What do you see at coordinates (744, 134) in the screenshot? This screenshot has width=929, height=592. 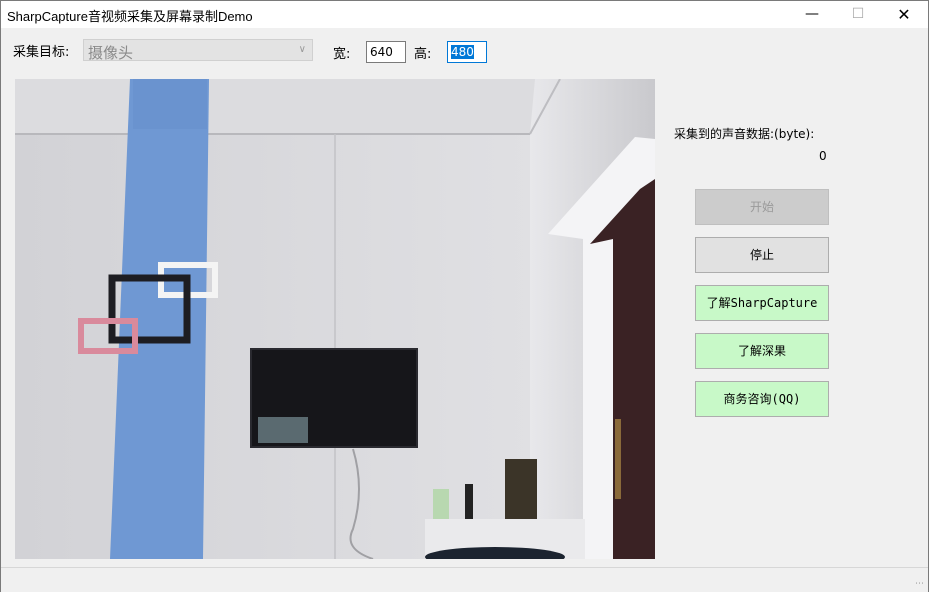 I see `audio-data-label: 采集到的声音数据:(byte):` at bounding box center [744, 134].